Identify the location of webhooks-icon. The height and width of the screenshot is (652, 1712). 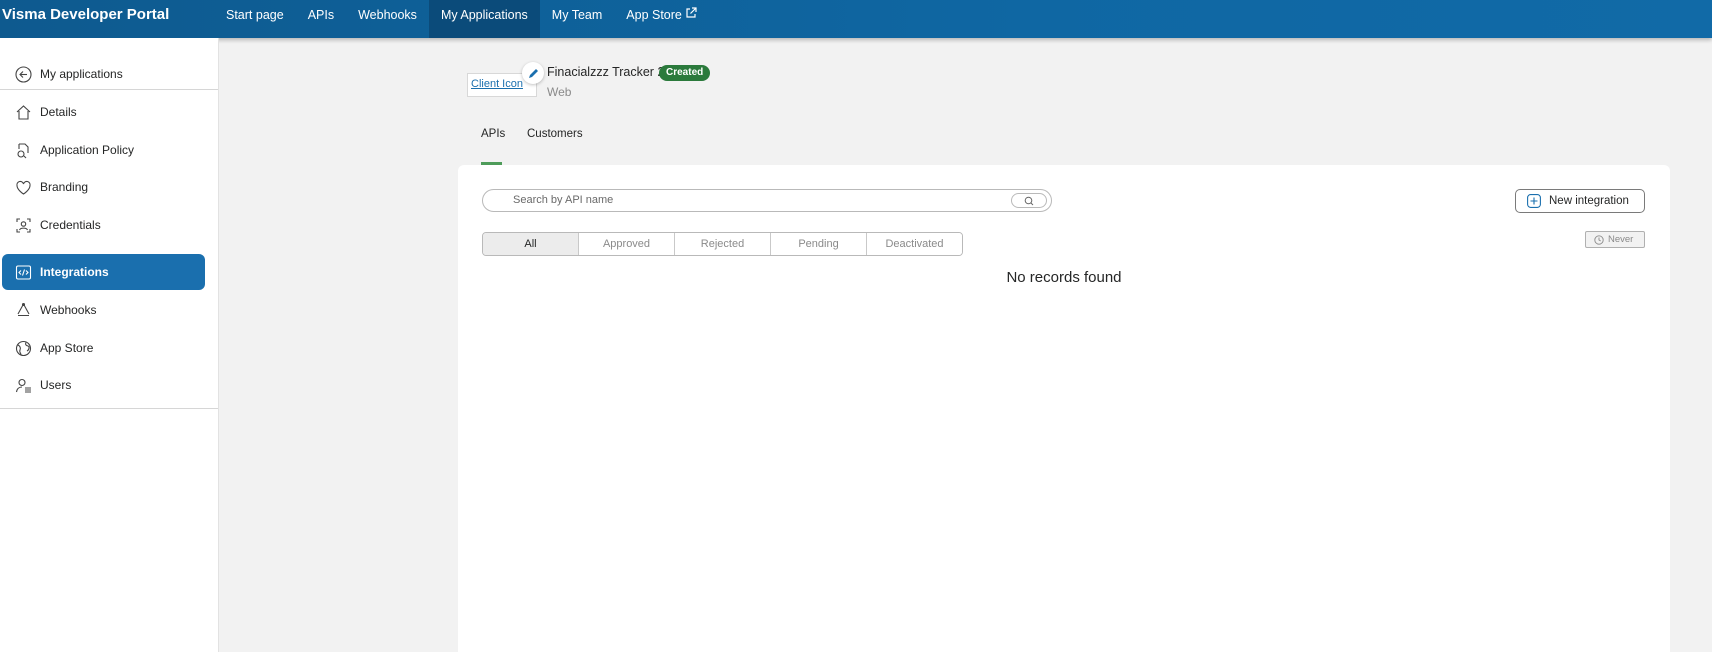
(23, 310).